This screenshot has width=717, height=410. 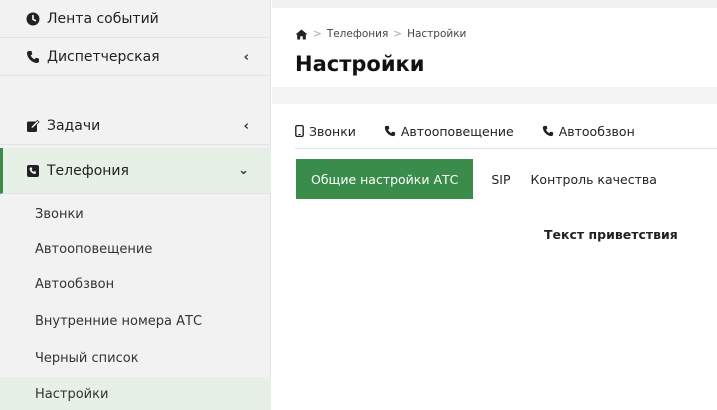 What do you see at coordinates (594, 179) in the screenshot?
I see `subtab-quality-control: Контроль качества` at bounding box center [594, 179].